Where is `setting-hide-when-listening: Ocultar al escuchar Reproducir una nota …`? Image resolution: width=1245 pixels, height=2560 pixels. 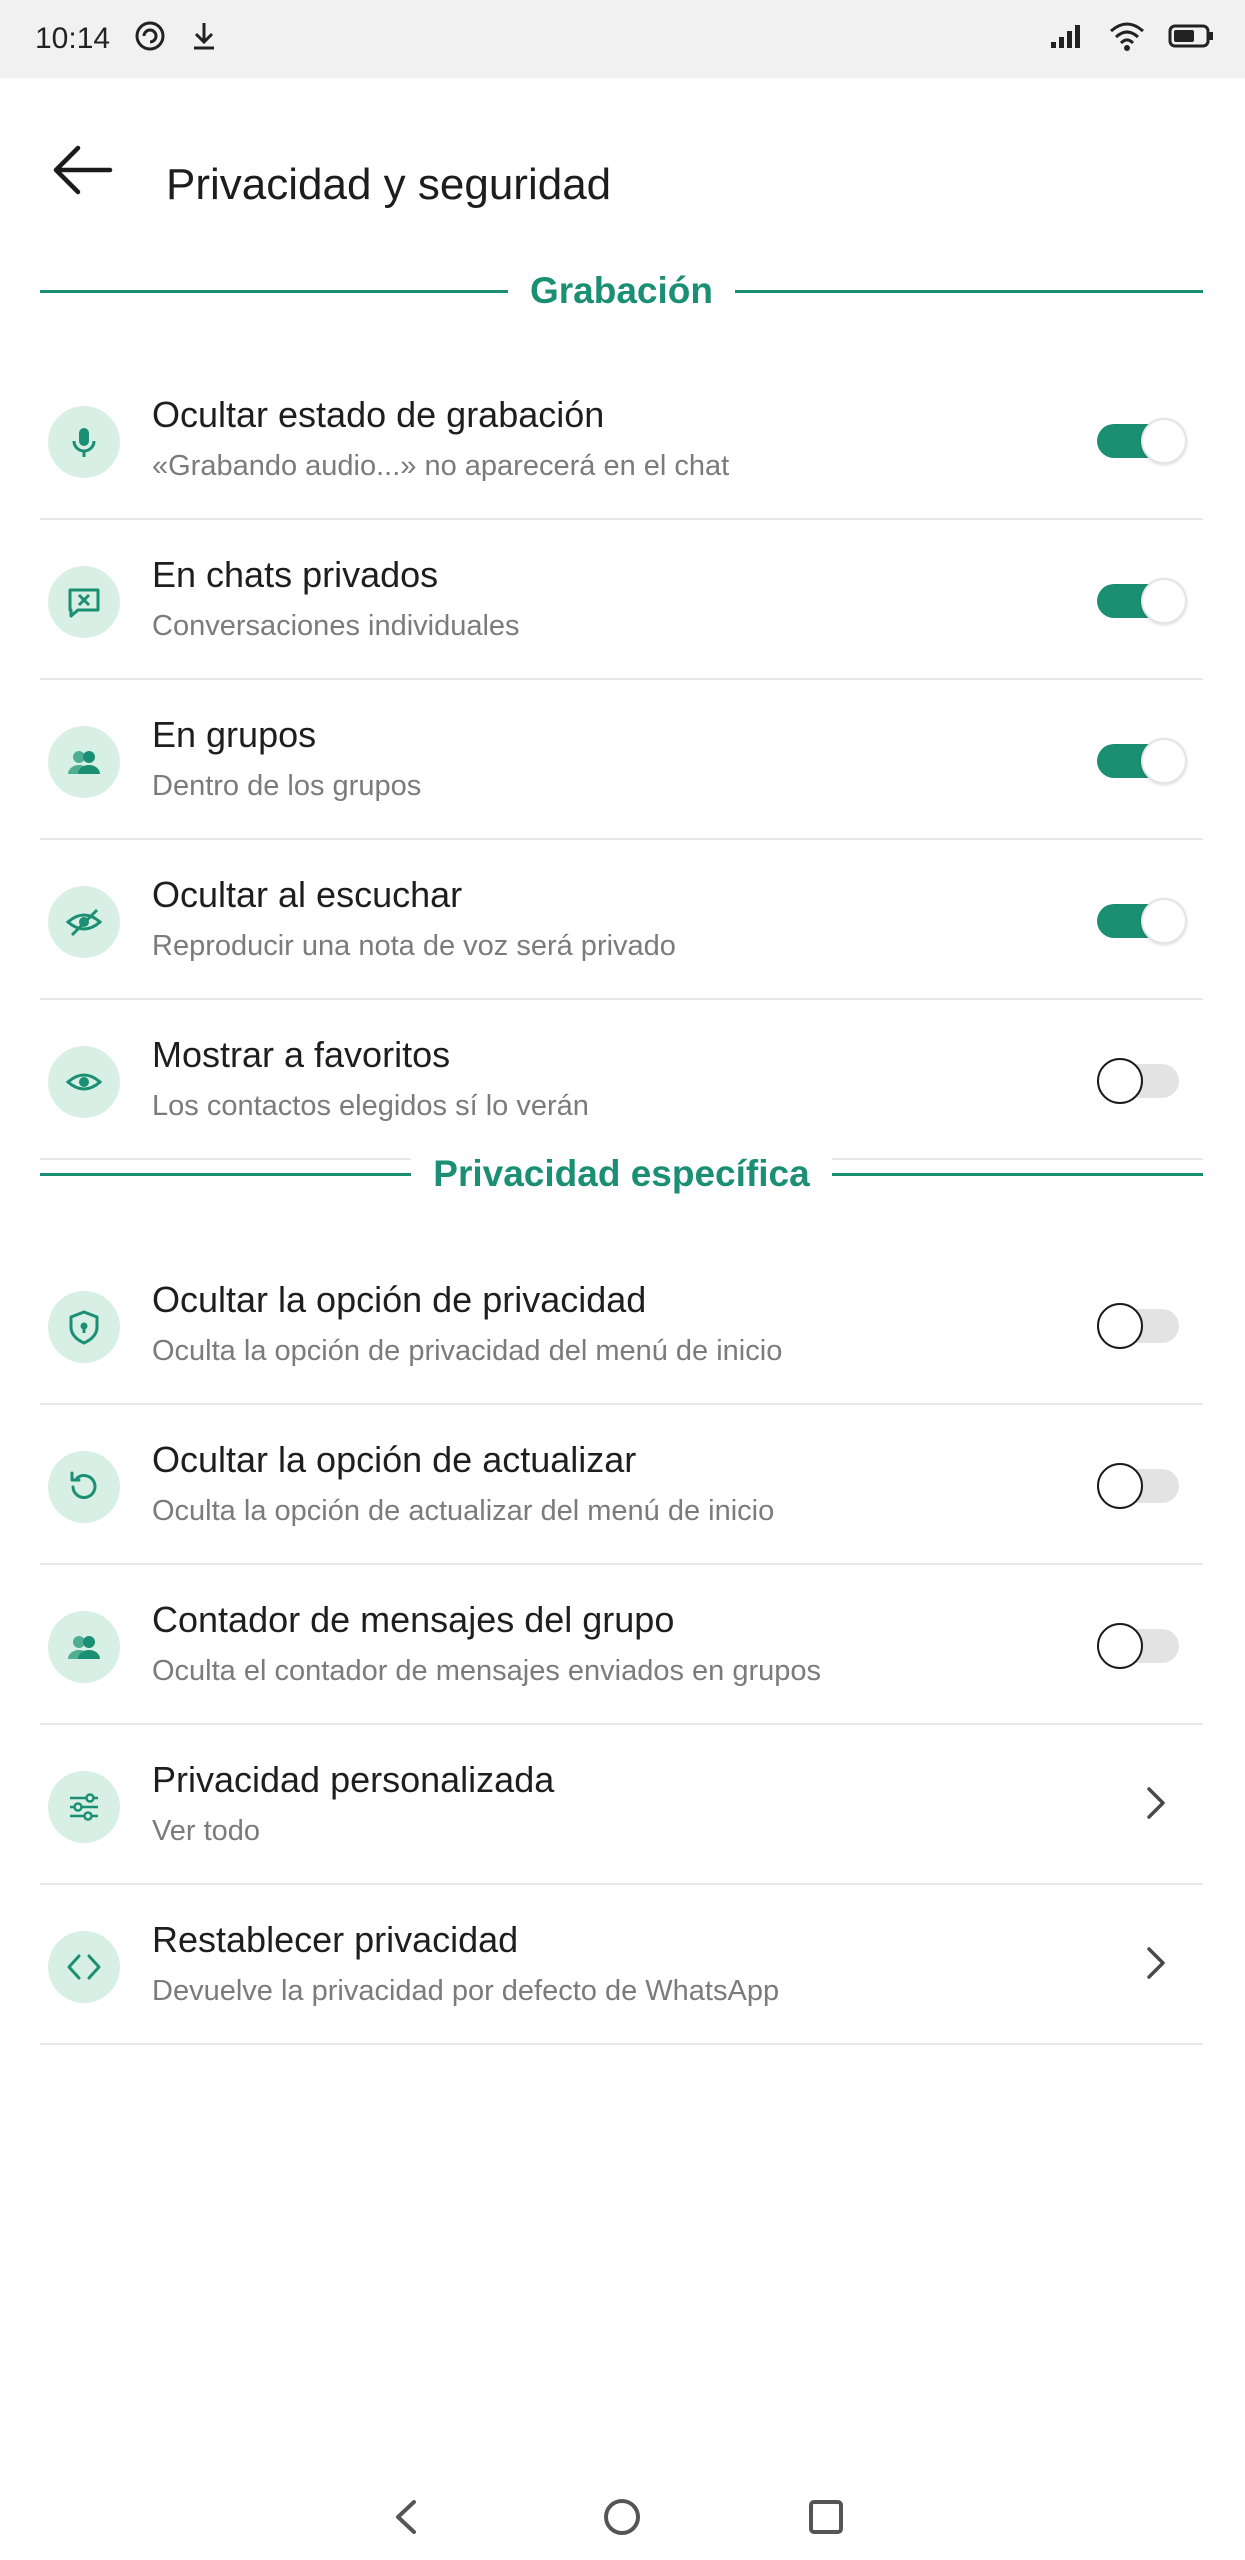 setting-hide-when-listening: Ocultar al escuchar Reproducir una nota … is located at coordinates (621, 920).